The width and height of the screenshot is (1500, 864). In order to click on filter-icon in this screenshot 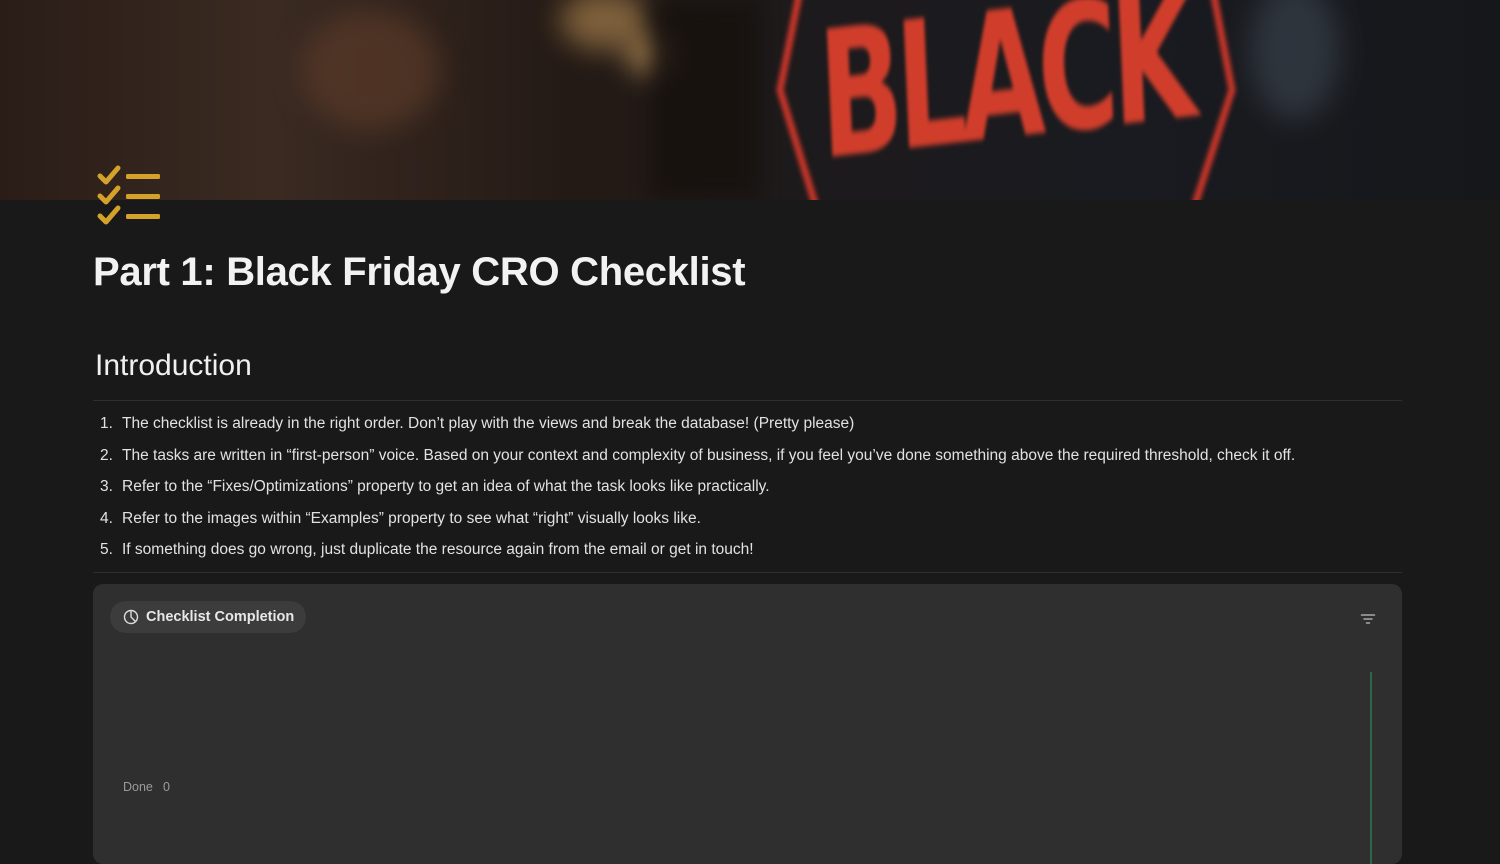, I will do `click(1368, 619)`.